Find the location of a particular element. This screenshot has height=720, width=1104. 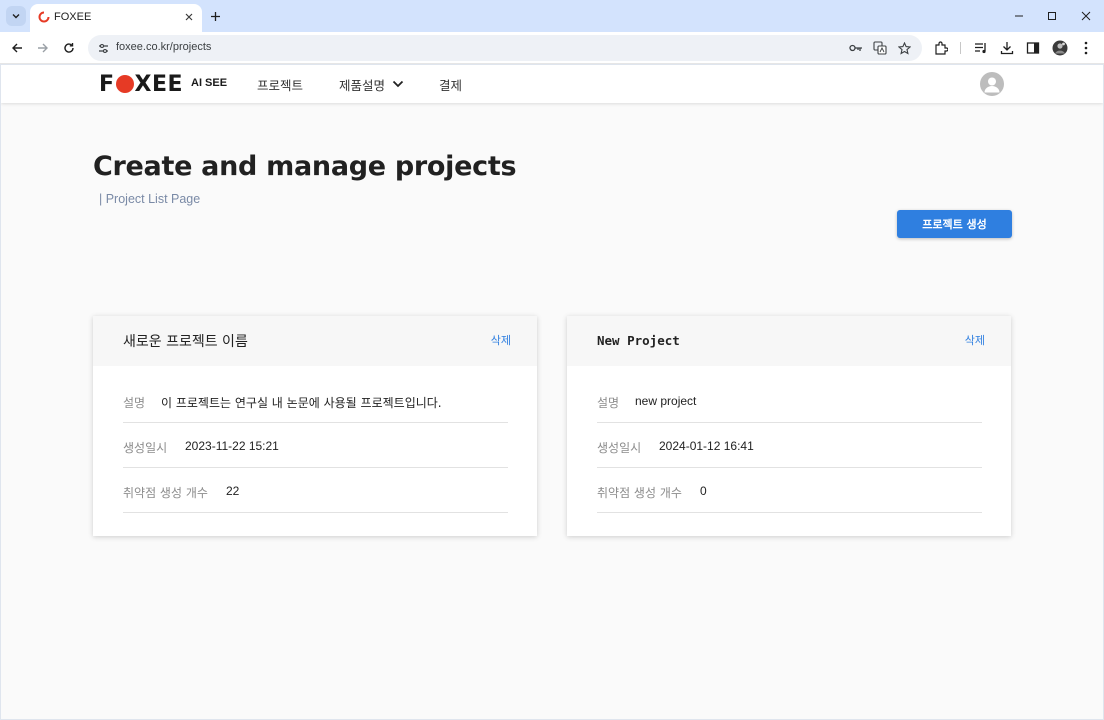

bookmark-star-icon is located at coordinates (904, 48).